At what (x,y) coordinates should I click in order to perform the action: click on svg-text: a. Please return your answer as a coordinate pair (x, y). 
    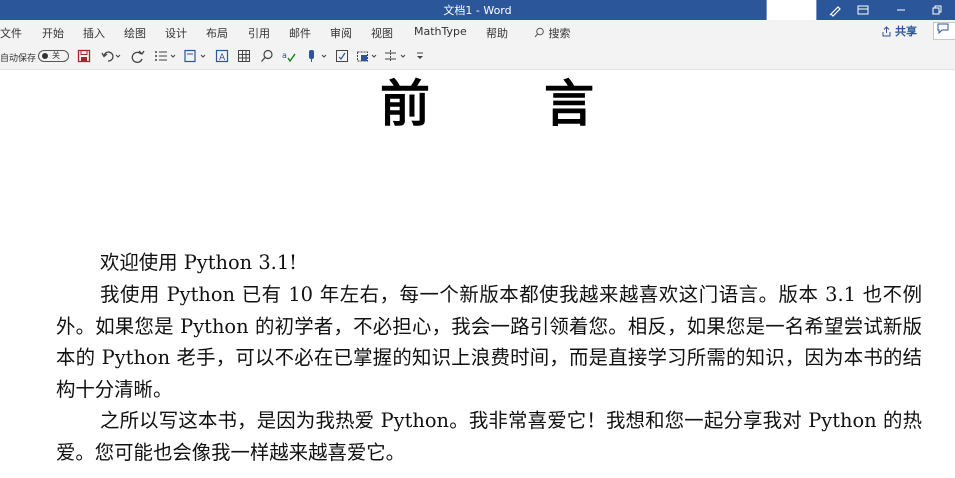
    Looking at the image, I should click on (284, 55).